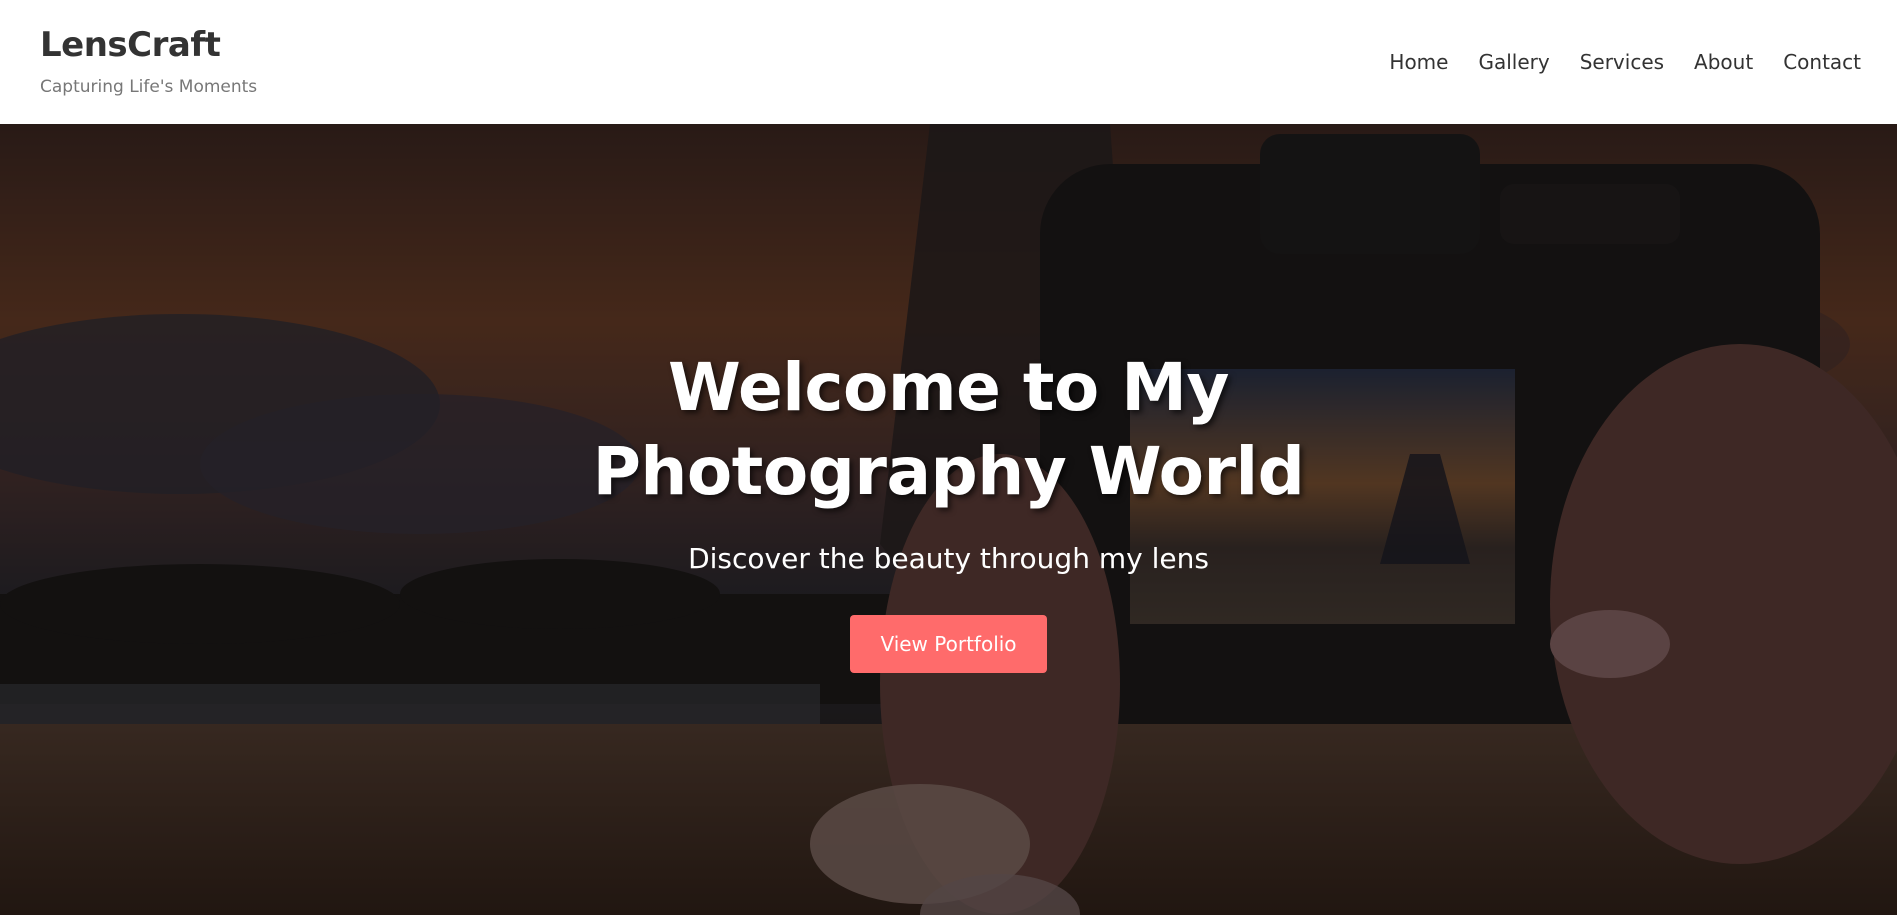 The width and height of the screenshot is (1897, 915). What do you see at coordinates (149, 86) in the screenshot?
I see `site-tagline: Capturing Life's Moments` at bounding box center [149, 86].